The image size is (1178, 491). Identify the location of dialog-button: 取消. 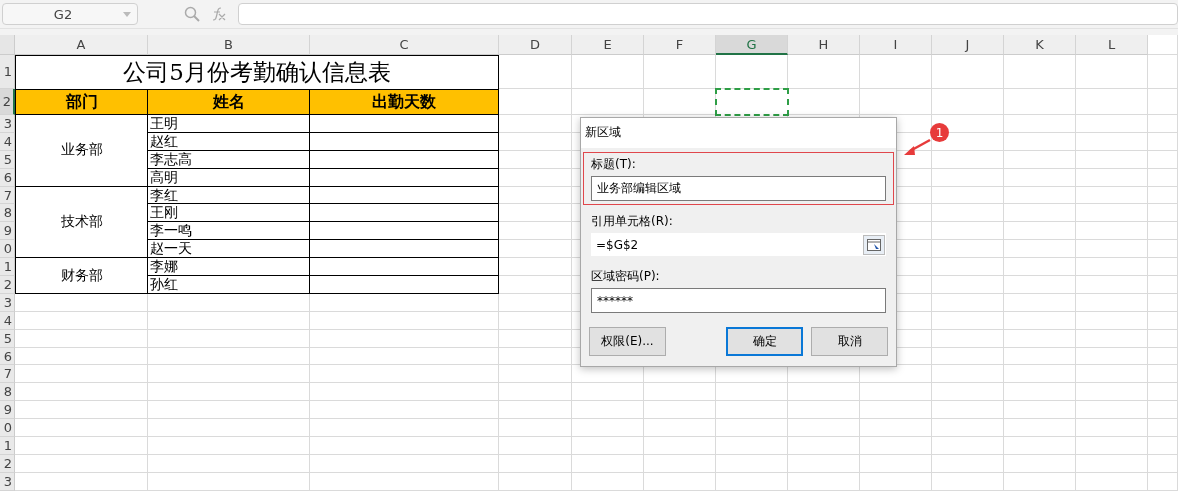
(849, 341).